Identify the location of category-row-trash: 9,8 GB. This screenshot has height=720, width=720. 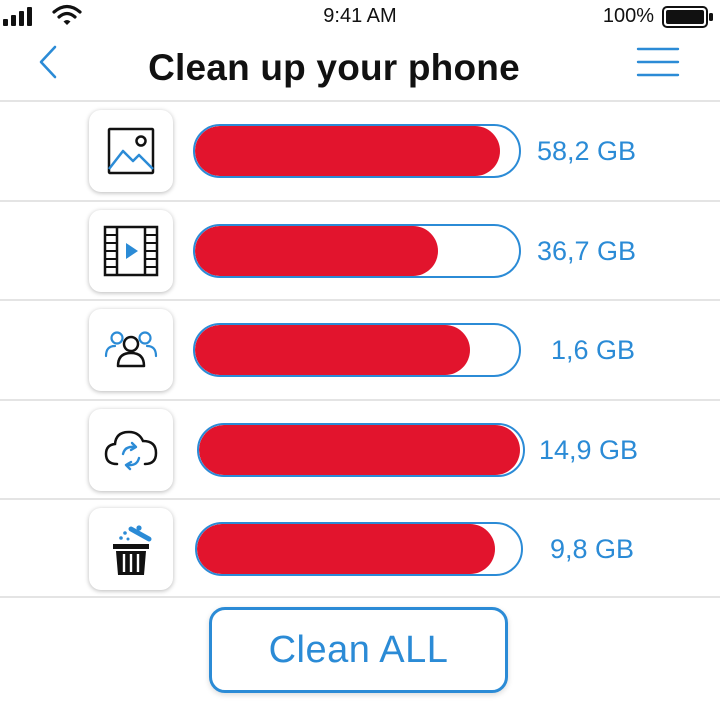
(360, 548).